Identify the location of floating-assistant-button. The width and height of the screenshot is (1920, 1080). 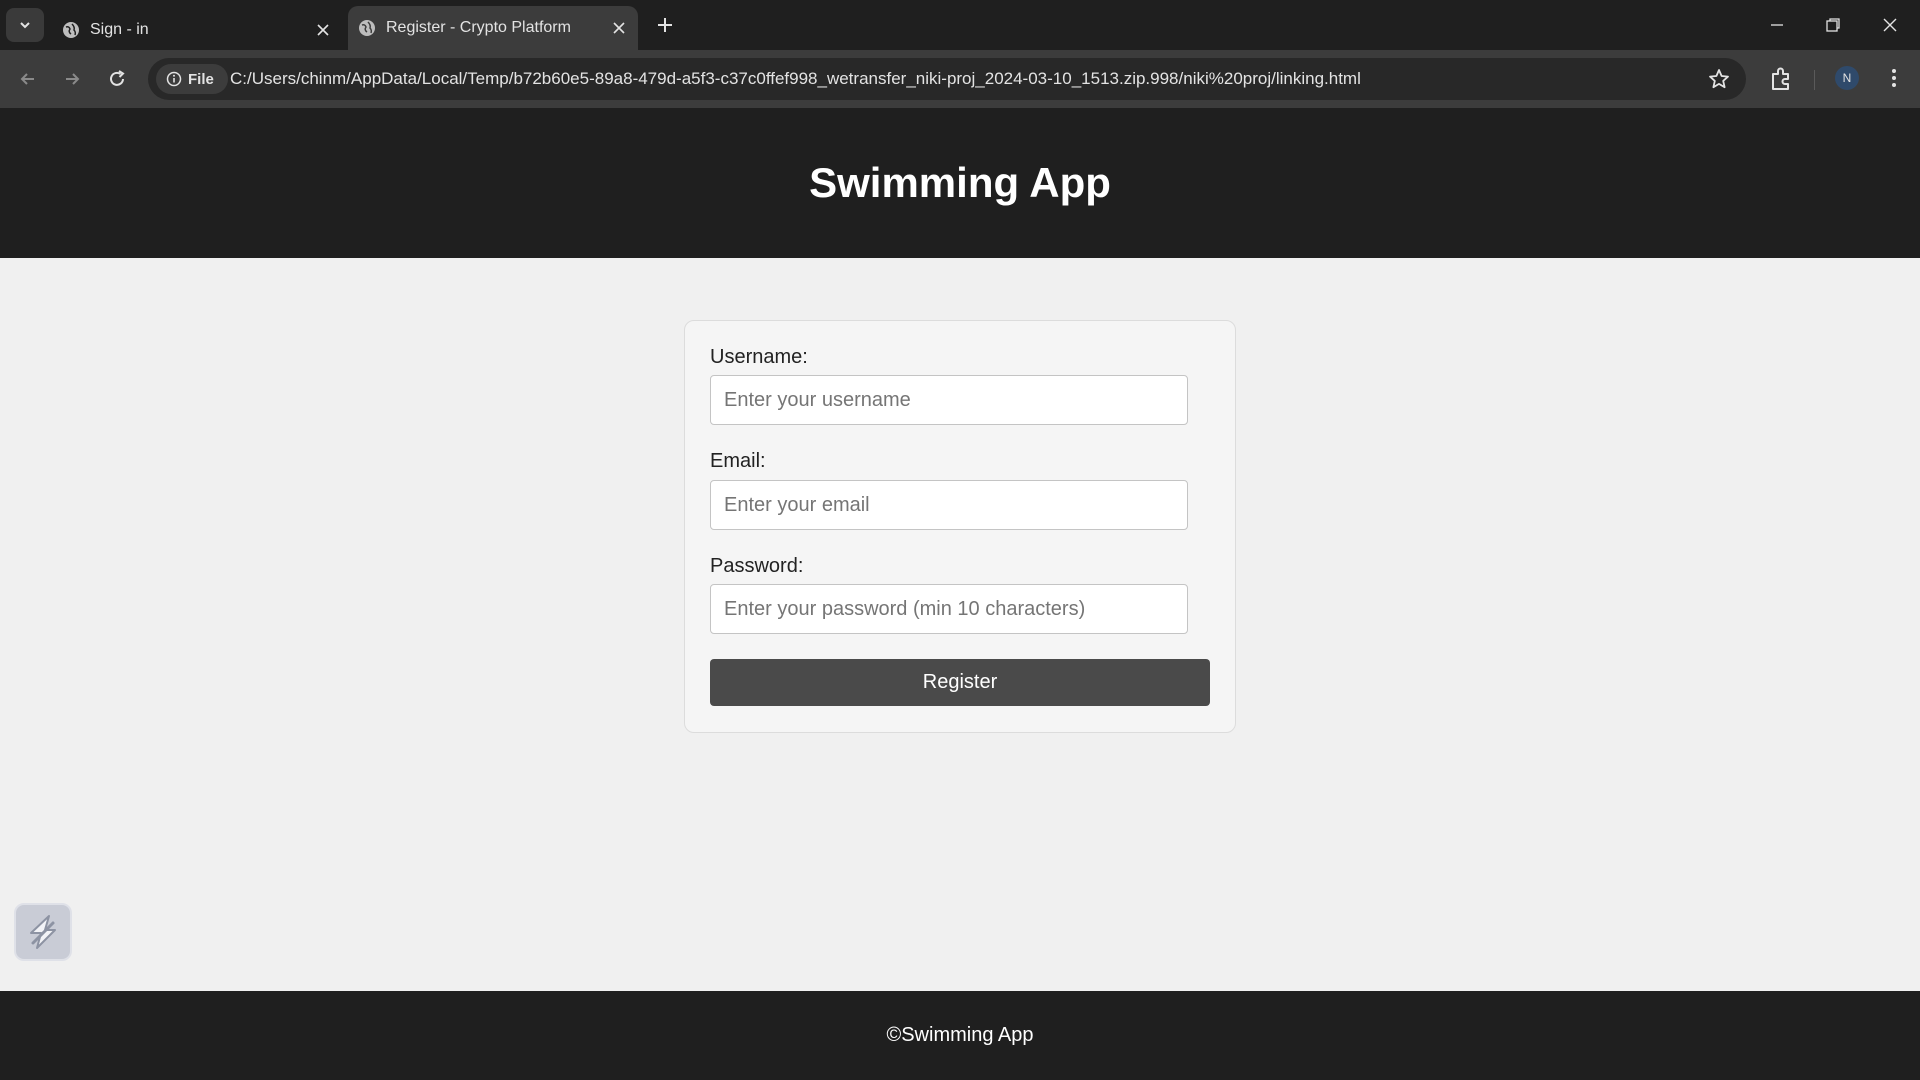
(43, 932).